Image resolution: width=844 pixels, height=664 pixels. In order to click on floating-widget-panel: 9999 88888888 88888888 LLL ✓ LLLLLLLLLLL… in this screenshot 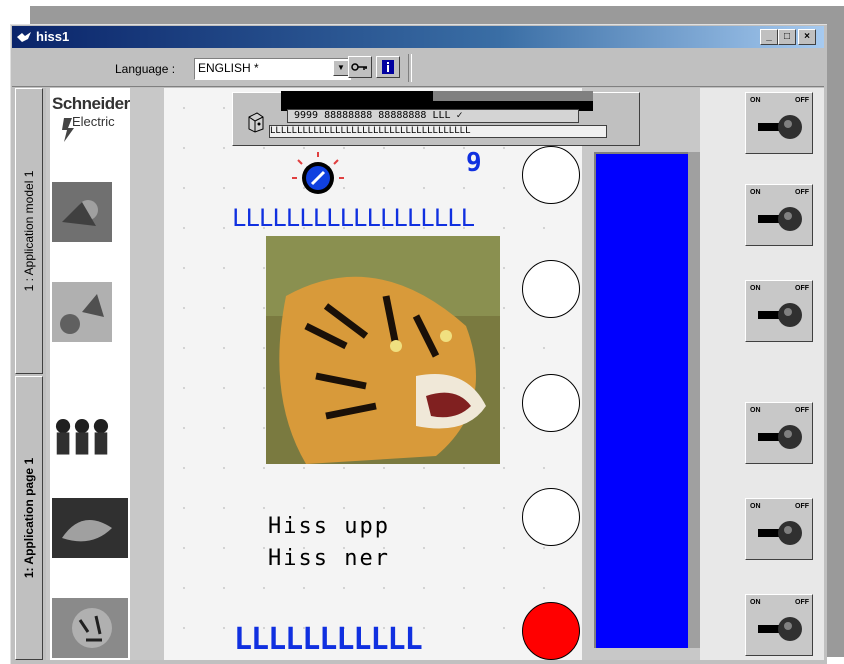, I will do `click(436, 118)`.